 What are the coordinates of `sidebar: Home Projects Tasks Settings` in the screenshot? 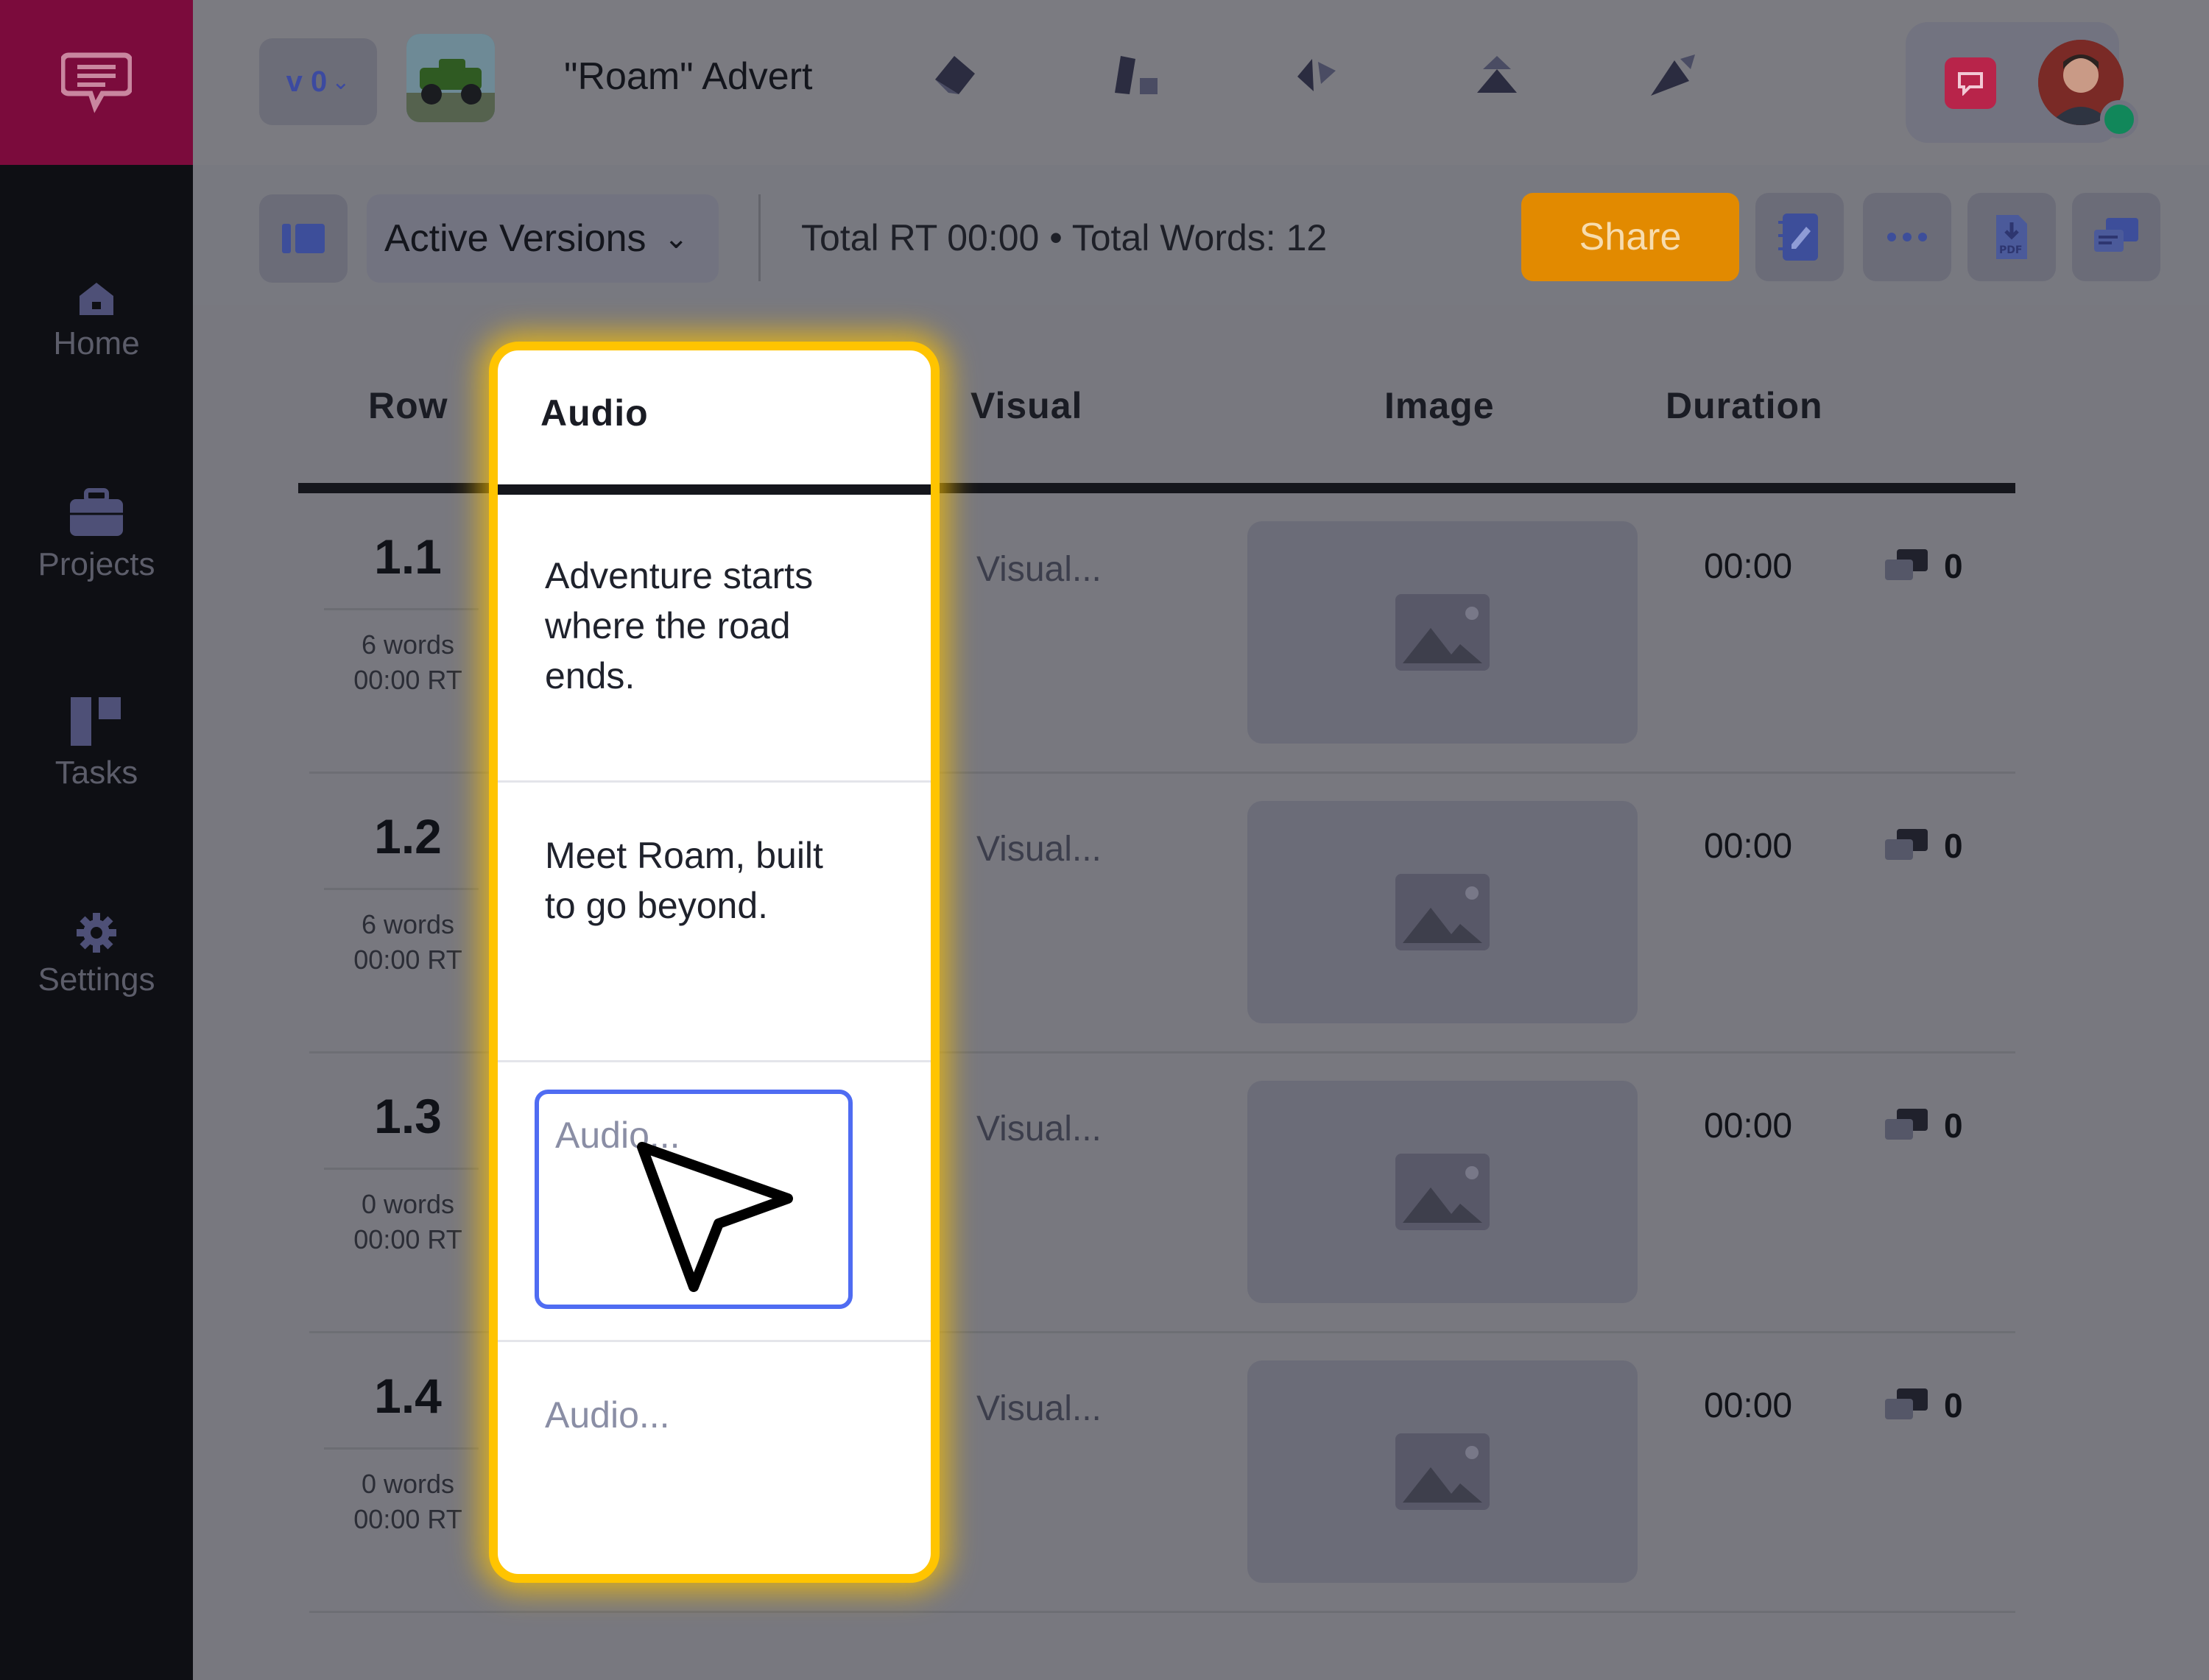 It's located at (96, 840).